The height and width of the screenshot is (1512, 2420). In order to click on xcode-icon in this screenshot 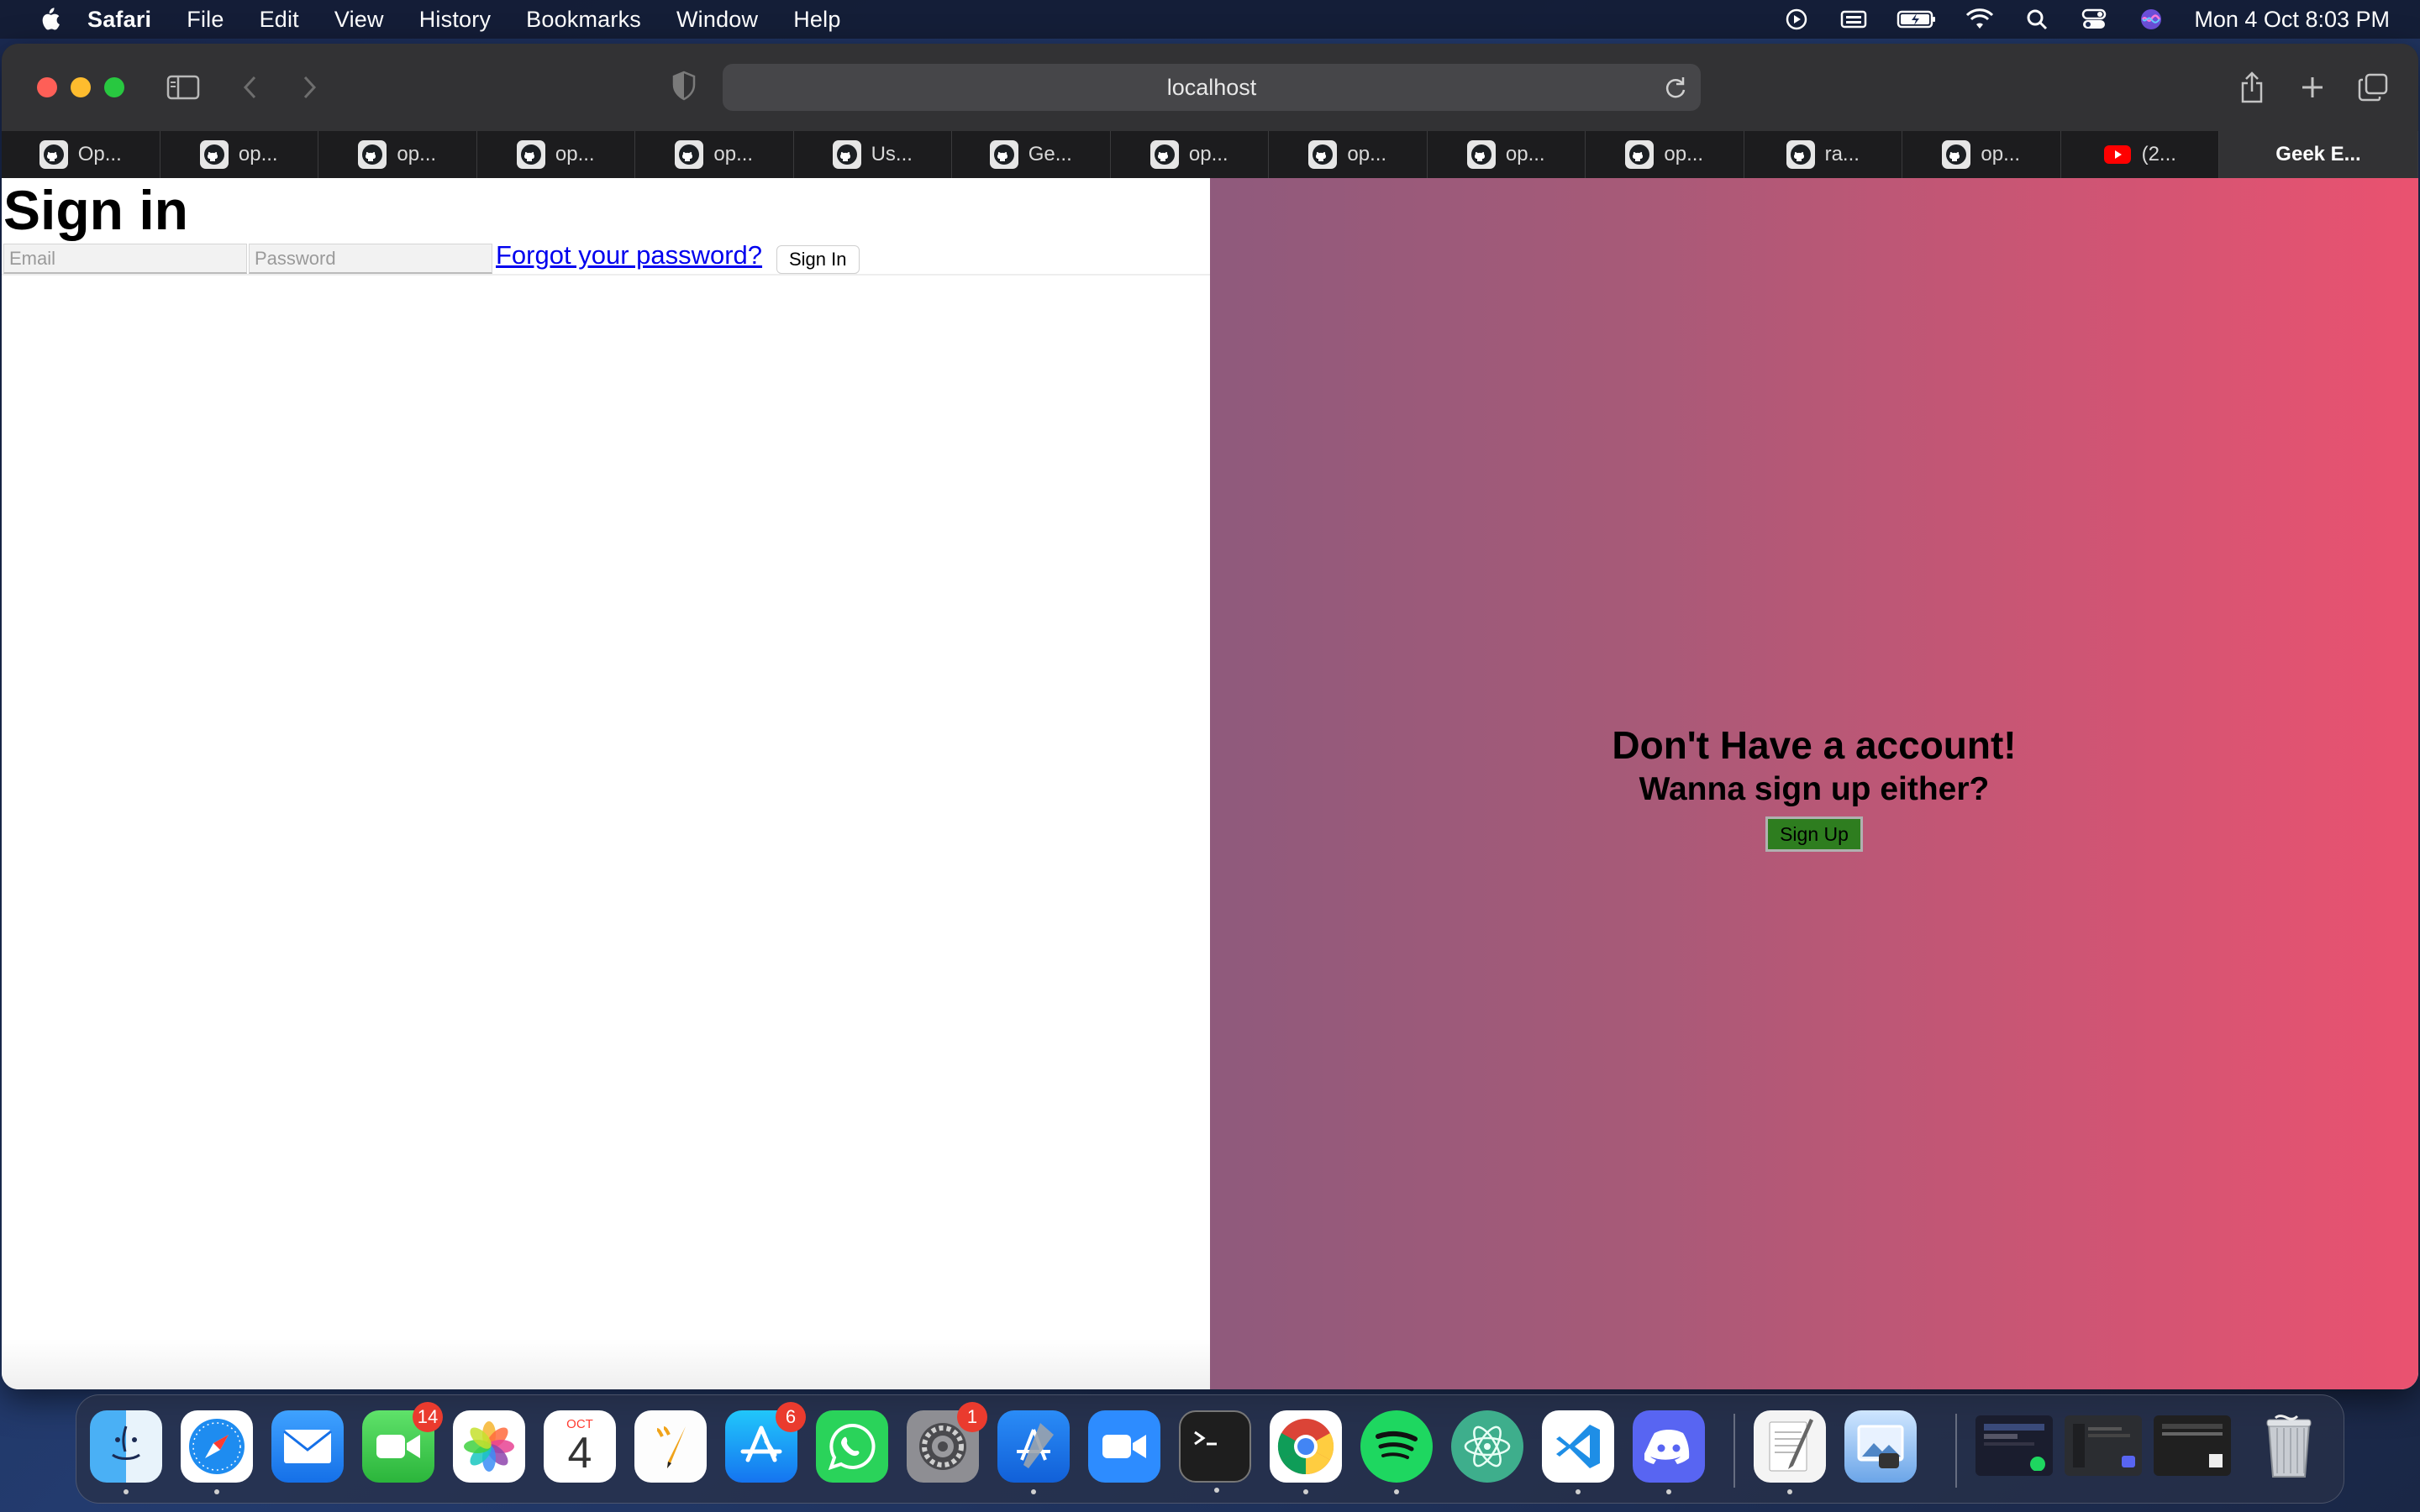, I will do `click(1033, 1452)`.